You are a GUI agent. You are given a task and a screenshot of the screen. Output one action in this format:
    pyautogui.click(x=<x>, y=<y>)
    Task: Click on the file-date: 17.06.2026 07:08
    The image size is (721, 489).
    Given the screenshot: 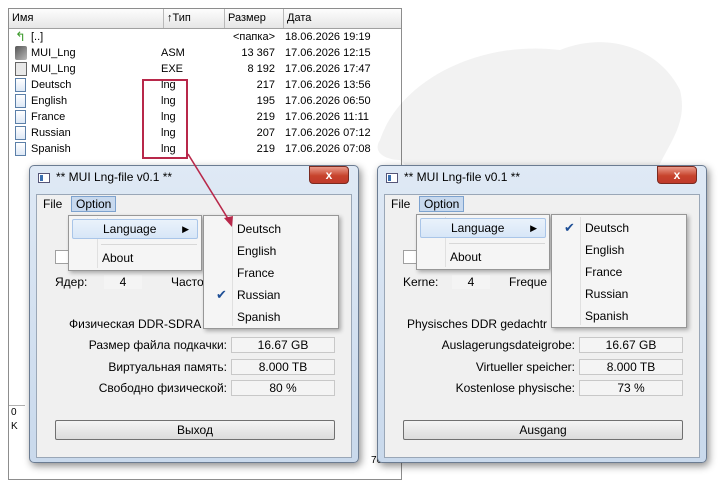 What is the action you would take?
    pyautogui.click(x=328, y=149)
    